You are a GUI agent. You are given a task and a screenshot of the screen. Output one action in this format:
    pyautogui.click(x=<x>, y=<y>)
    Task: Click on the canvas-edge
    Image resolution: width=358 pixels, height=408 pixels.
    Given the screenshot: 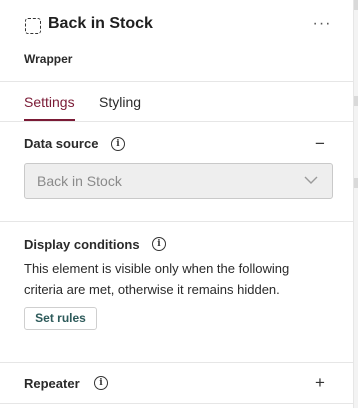 What is the action you would take?
    pyautogui.click(x=356, y=204)
    